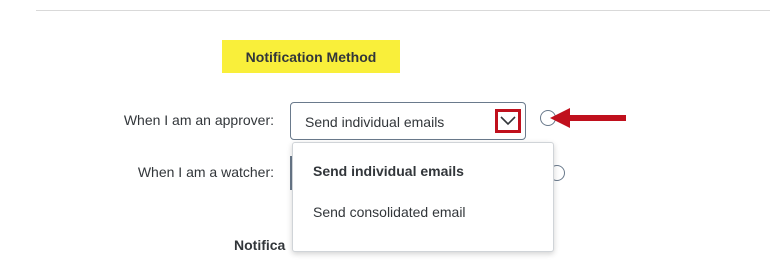 Image resolution: width=770 pixels, height=270 pixels. What do you see at coordinates (388, 171) in the screenshot?
I see `dropdown-option-individual: Send individual emails` at bounding box center [388, 171].